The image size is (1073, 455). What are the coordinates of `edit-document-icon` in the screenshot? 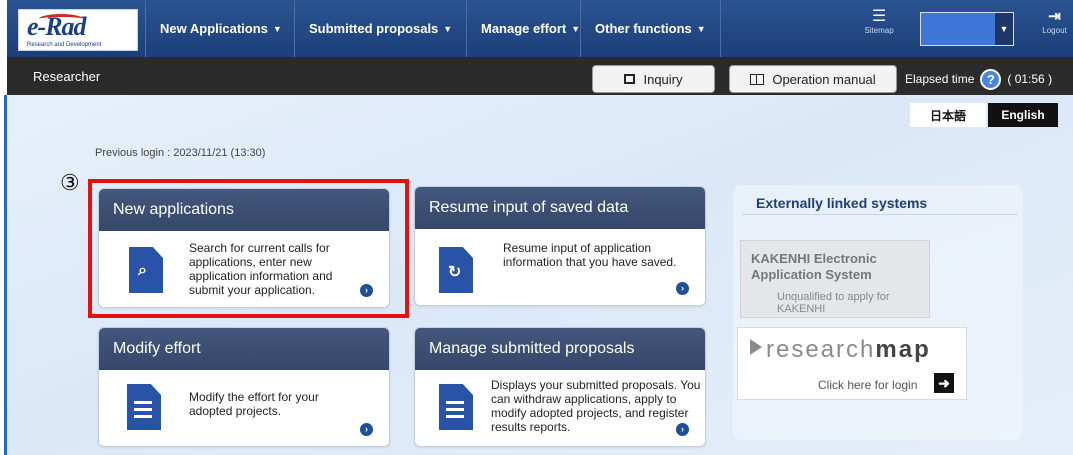 It's located at (144, 407).